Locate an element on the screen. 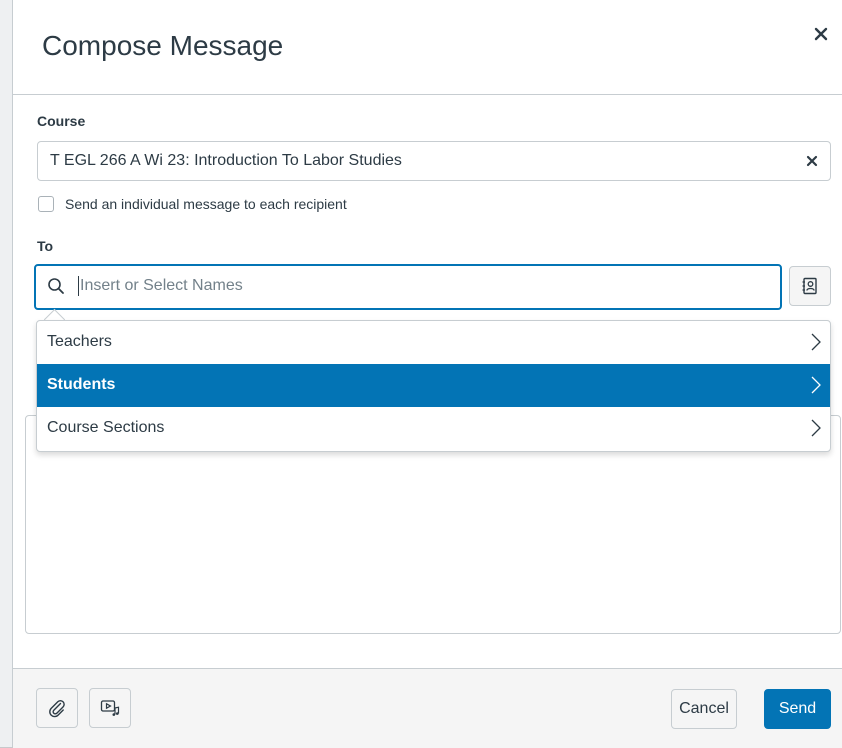 This screenshot has height=748, width=842. dialog-header: Compose Message is located at coordinates (427, 47).